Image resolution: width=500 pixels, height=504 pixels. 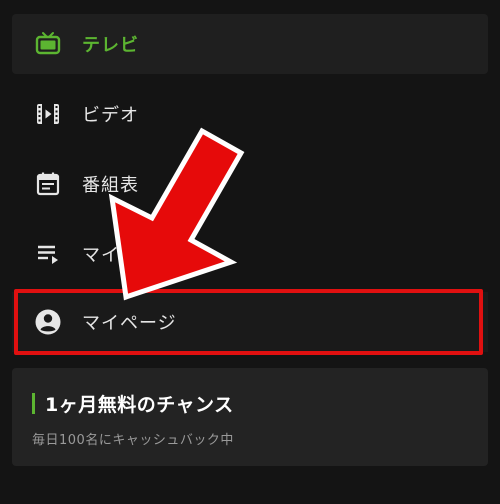 I want to click on sidebar-item-tv: テレビ, so click(x=250, y=44).